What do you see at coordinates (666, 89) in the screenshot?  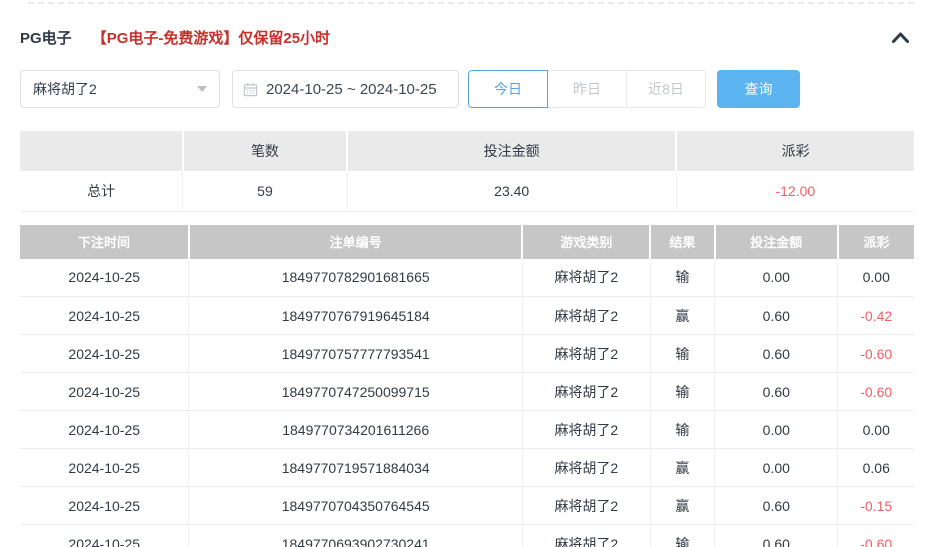 I see `range-button-last8days: 近8日` at bounding box center [666, 89].